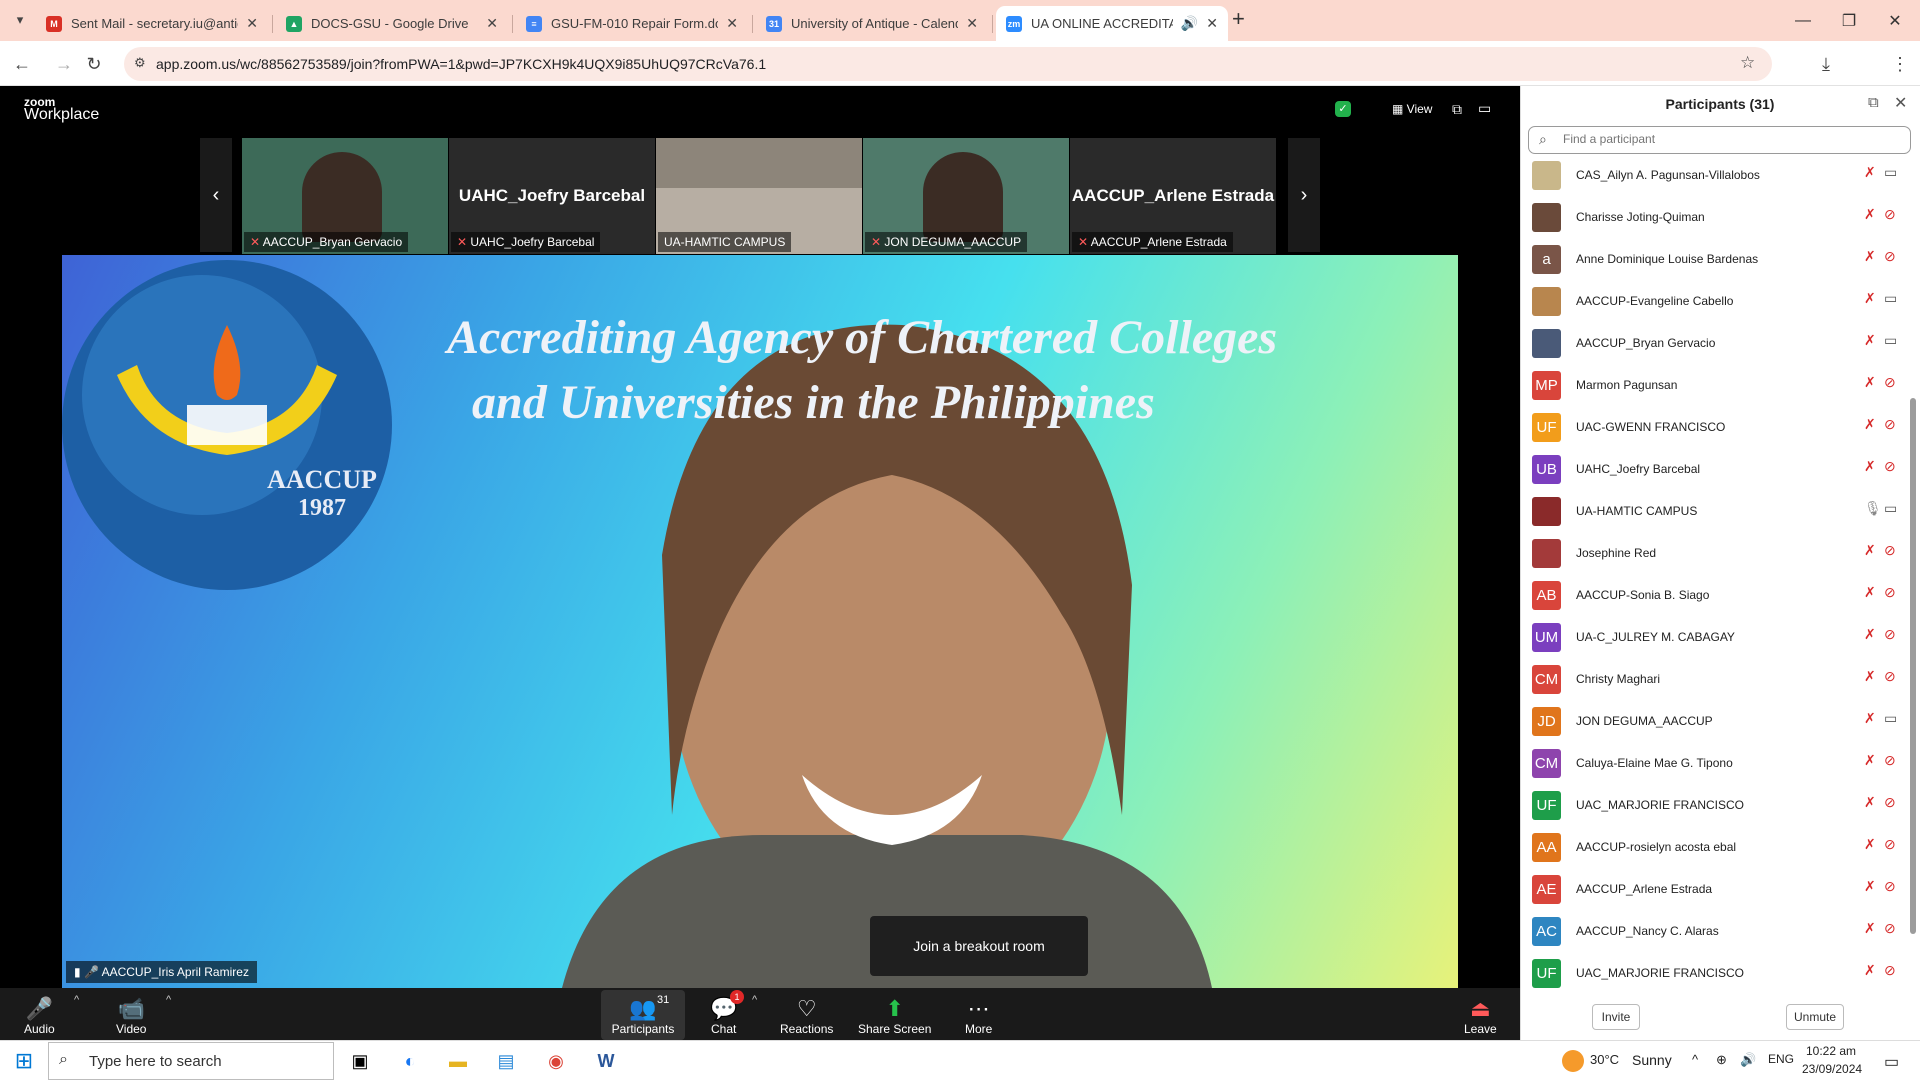  I want to click on word-icon: W, so click(606, 1061).